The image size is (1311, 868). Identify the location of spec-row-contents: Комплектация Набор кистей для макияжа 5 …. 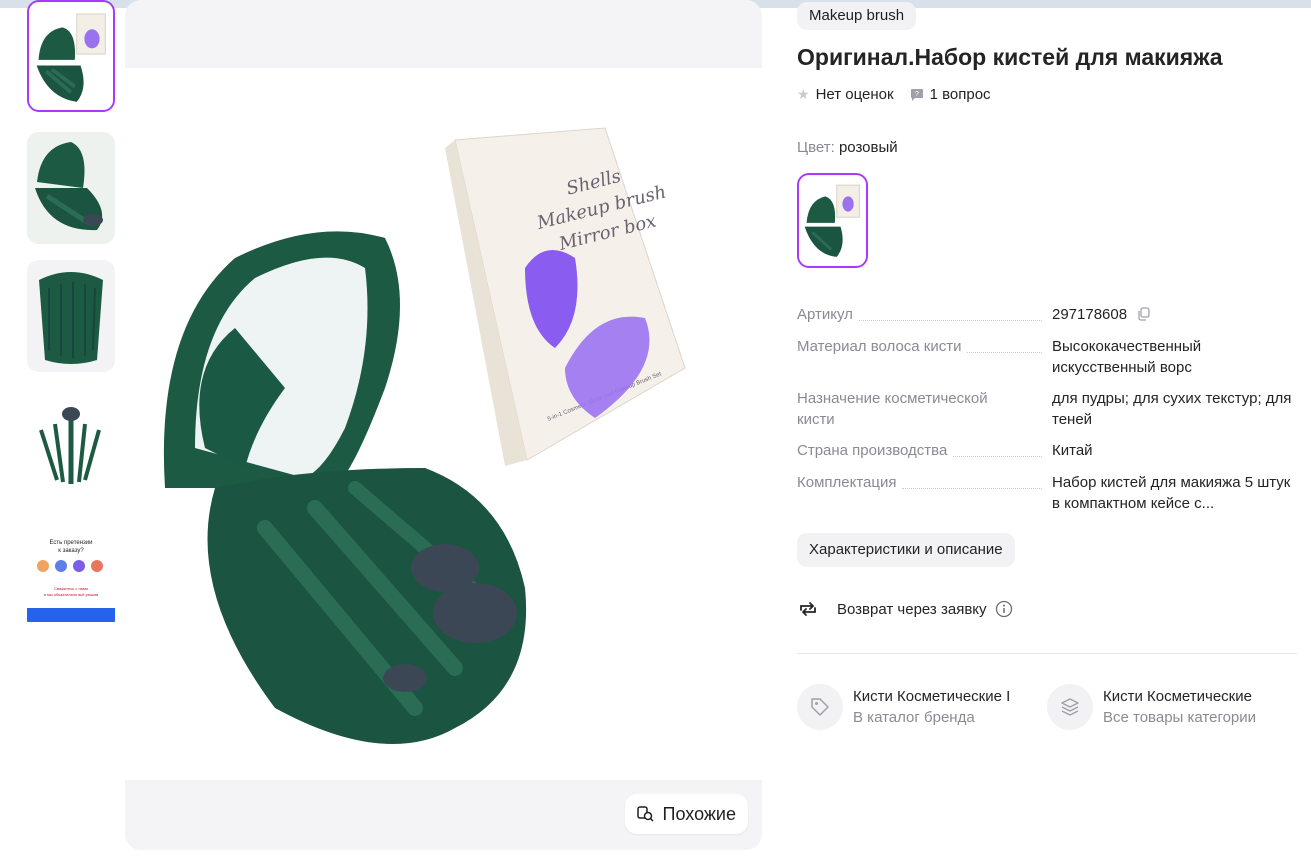
(1047, 493).